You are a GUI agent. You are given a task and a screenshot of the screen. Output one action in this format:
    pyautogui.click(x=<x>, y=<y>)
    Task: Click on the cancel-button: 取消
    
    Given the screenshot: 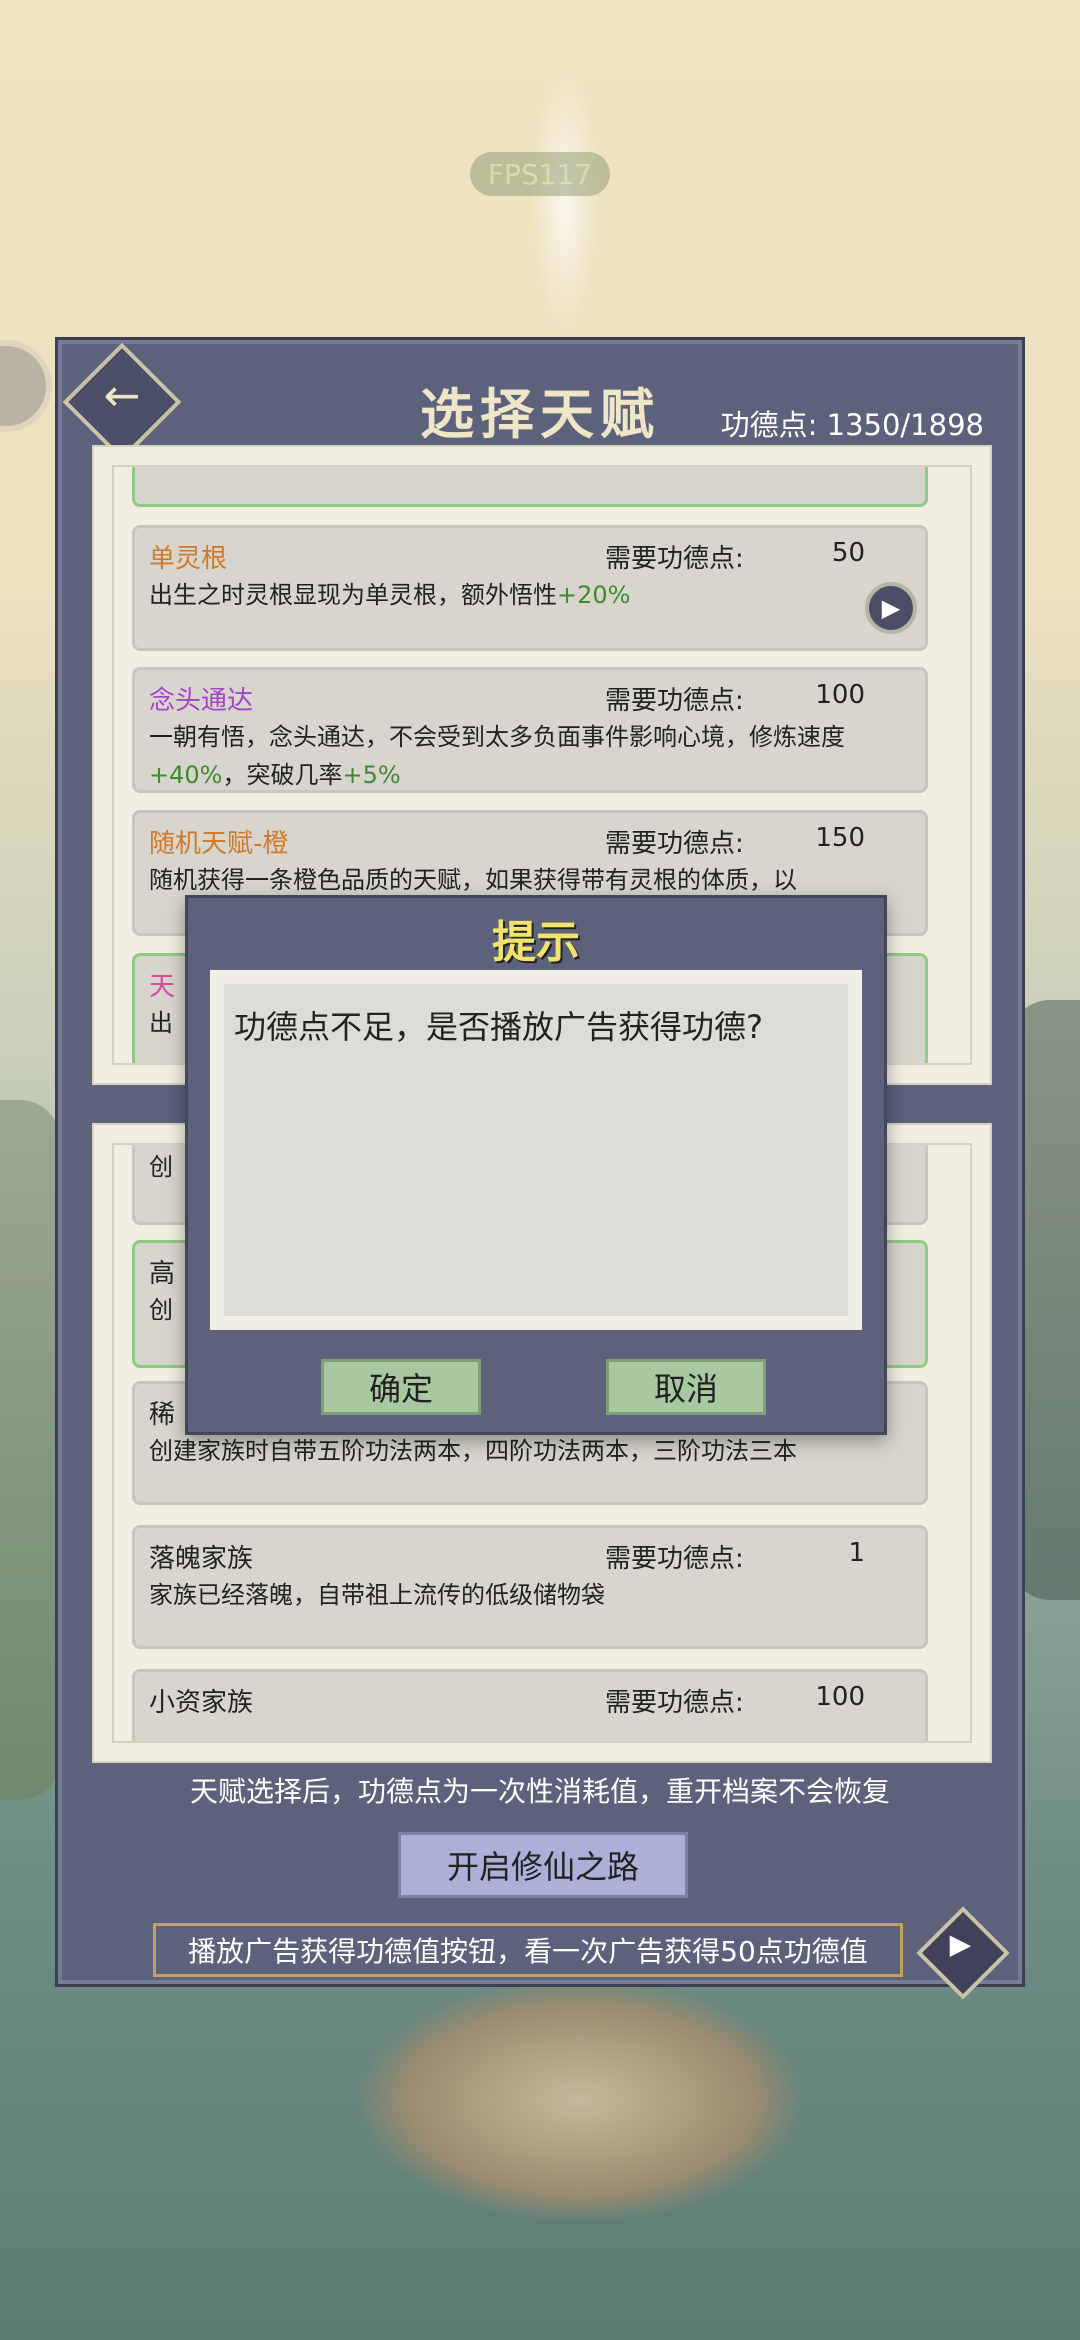 What is the action you would take?
    pyautogui.click(x=686, y=1387)
    